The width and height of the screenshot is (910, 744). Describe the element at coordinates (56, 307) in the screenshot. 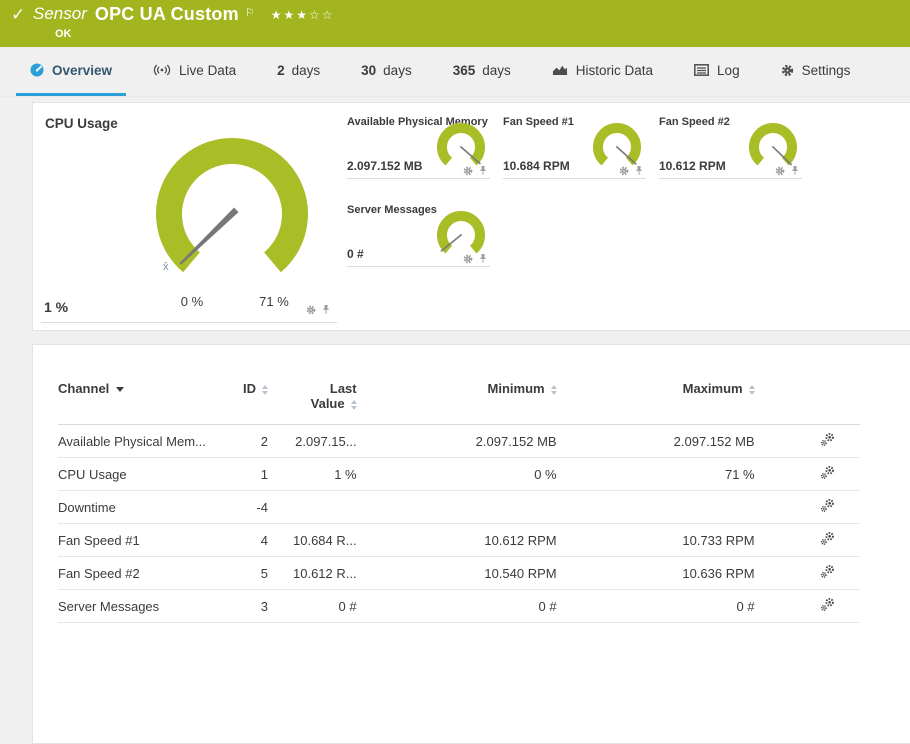

I see `gauge-current-value: 1 %` at that location.